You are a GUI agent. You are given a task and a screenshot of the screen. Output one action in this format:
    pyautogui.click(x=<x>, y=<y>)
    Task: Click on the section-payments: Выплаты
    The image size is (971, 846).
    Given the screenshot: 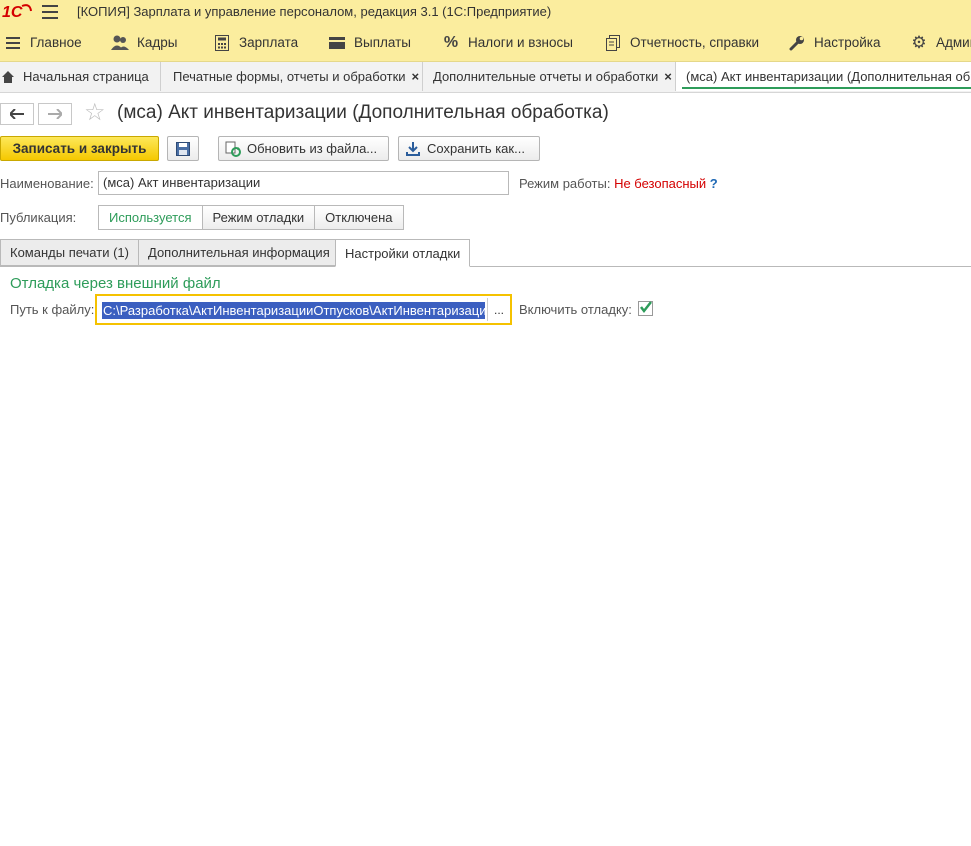 What is the action you would take?
    pyautogui.click(x=369, y=42)
    